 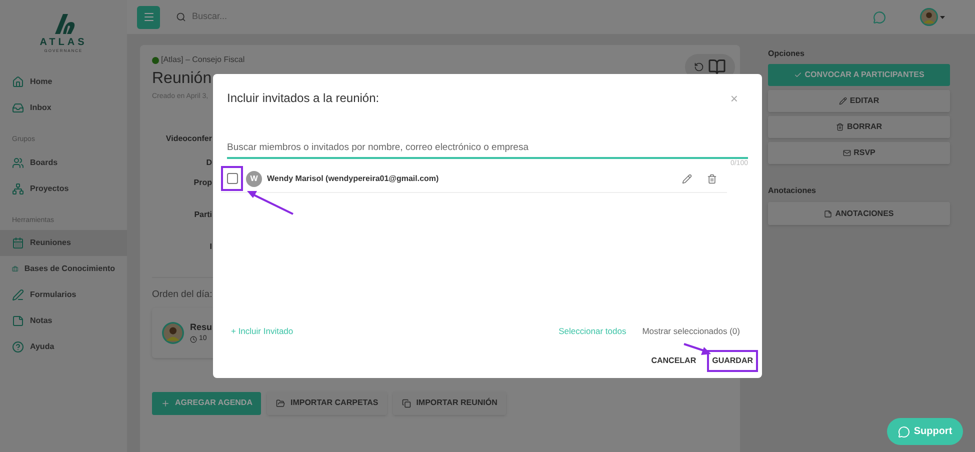 I want to click on field-label: Prop, so click(x=203, y=182).